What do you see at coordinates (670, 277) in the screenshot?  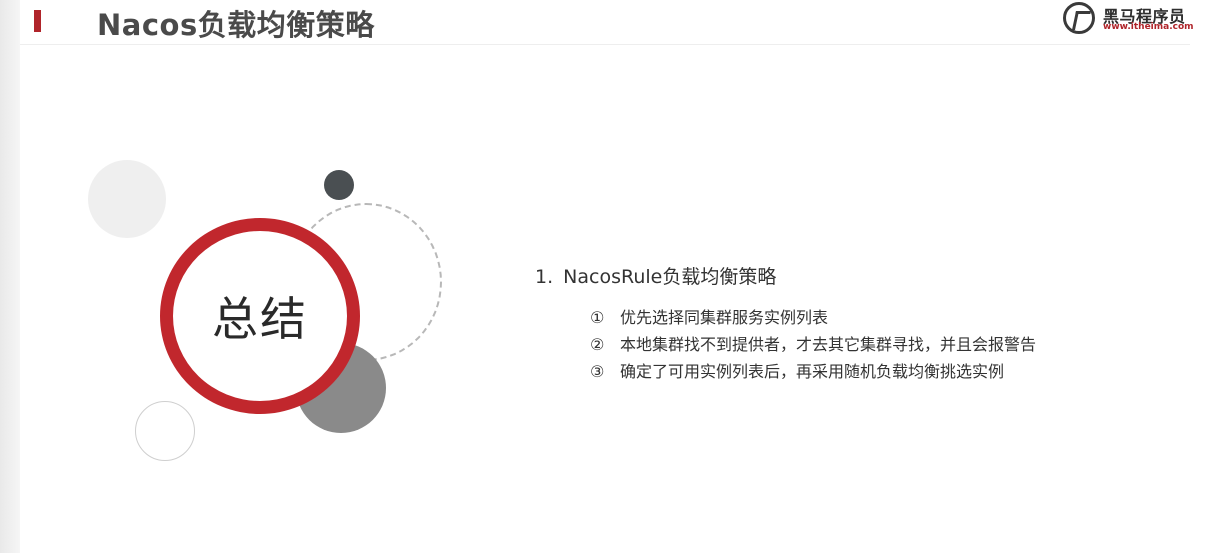 I see `heading-text: NacosRule负载均衡策略` at bounding box center [670, 277].